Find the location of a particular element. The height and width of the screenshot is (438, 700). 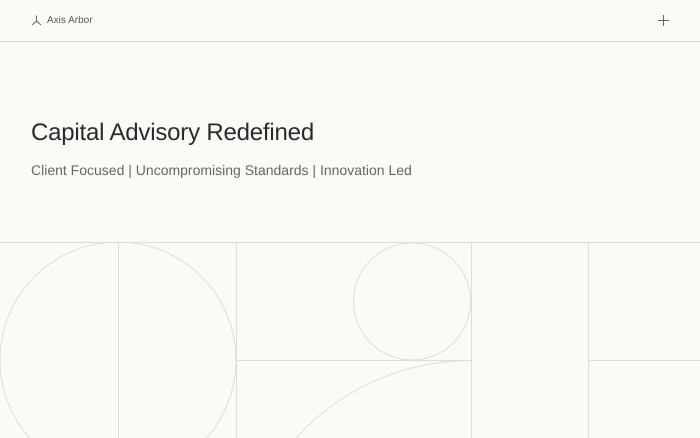

hero-subtitle: Client Focused | Uncompromising Standards | Innovation Led is located at coordinates (222, 170).